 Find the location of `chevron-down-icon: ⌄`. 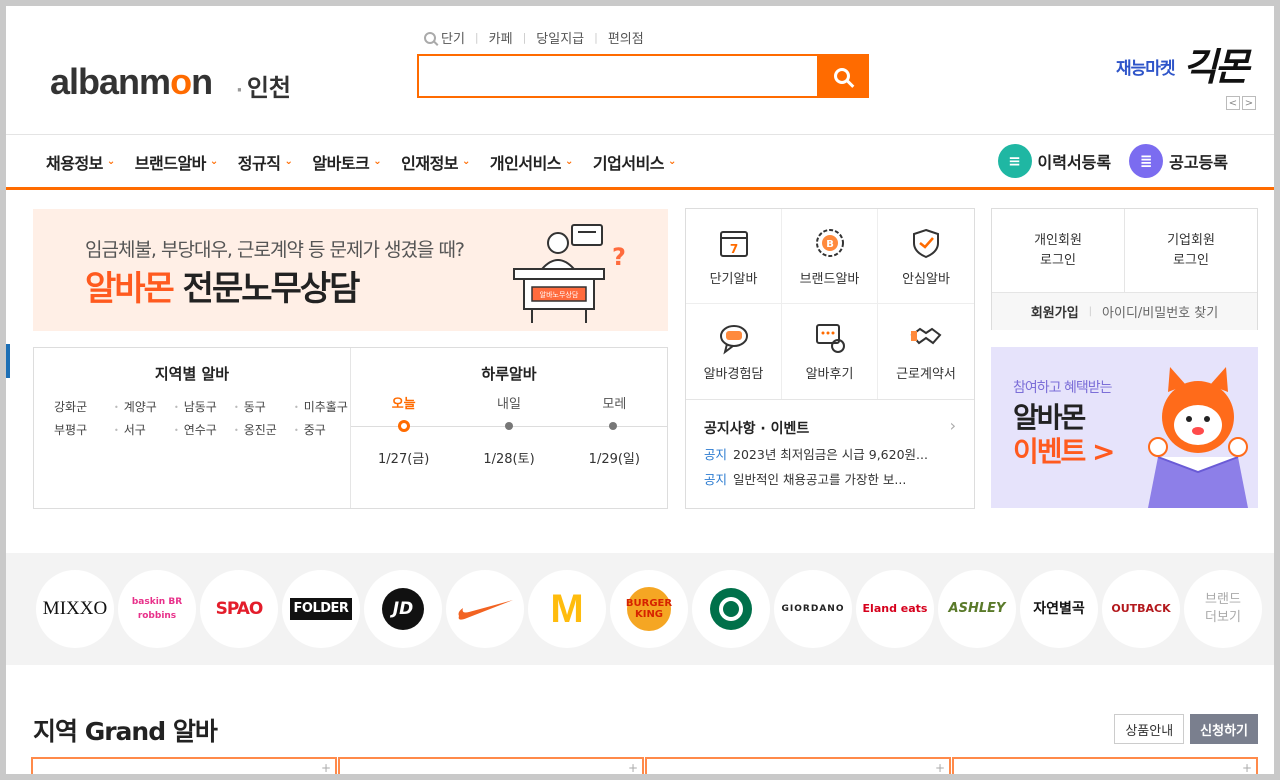

chevron-down-icon: ⌄ is located at coordinates (377, 161).